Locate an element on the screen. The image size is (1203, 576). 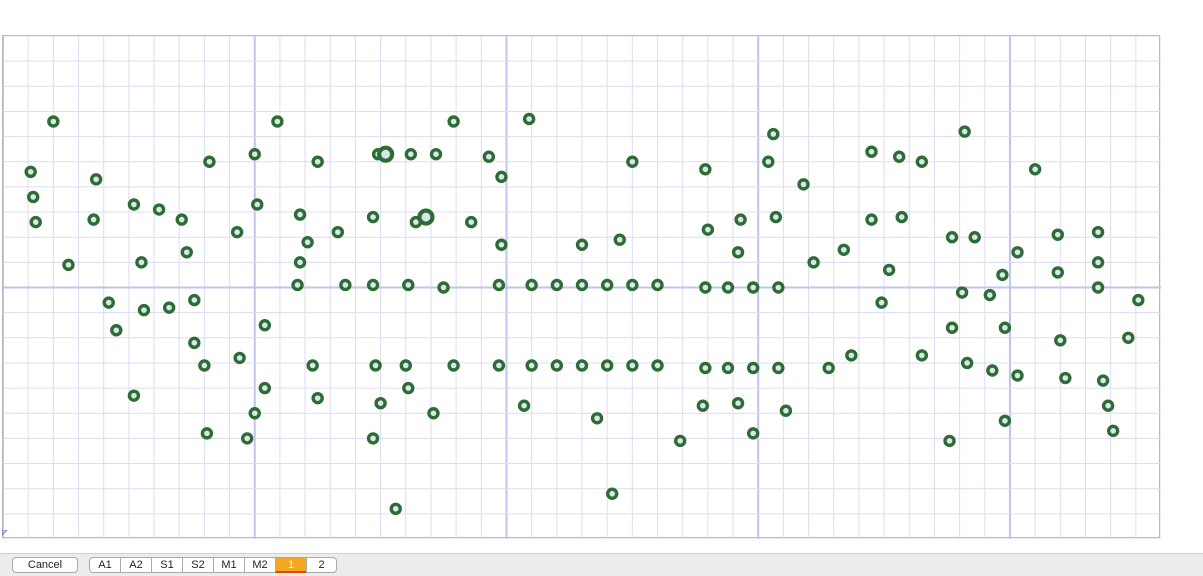
tab-s1: S1 is located at coordinates (166, 565).